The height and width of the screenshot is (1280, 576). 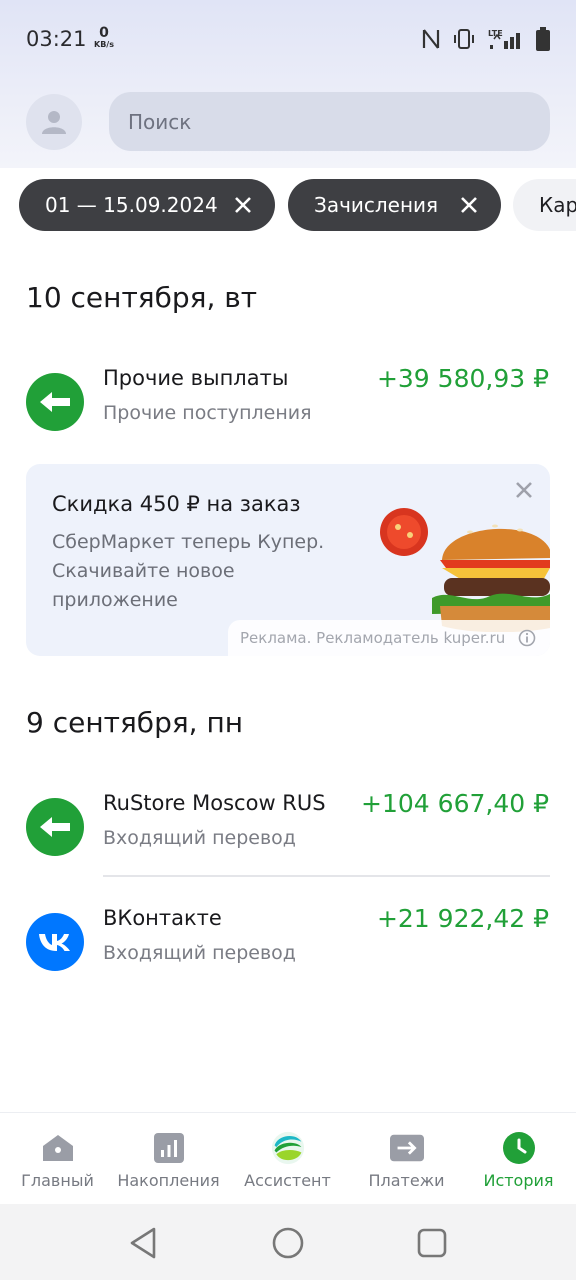 I want to click on nav-label: Главный, so click(x=57, y=1180).